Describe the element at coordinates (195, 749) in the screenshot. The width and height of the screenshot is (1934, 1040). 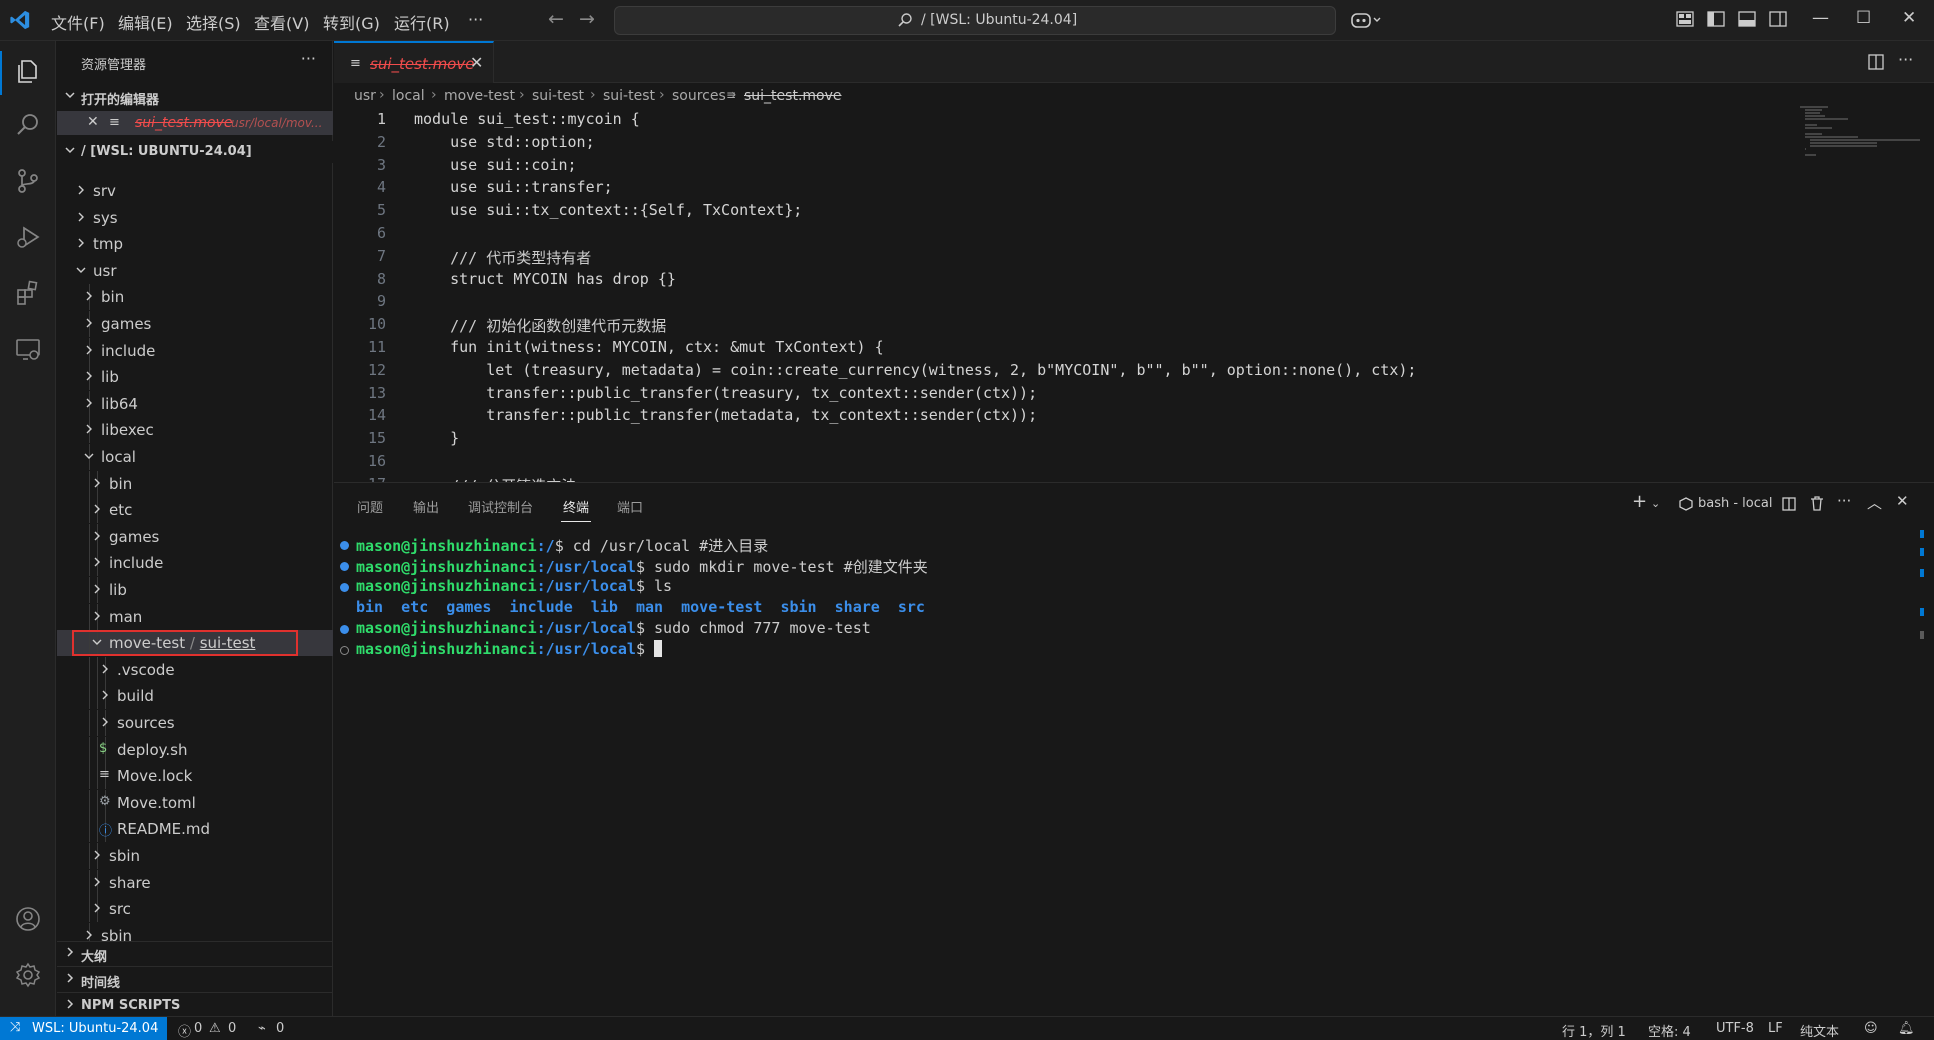
I see `tree-item: $ deploy.sh` at that location.